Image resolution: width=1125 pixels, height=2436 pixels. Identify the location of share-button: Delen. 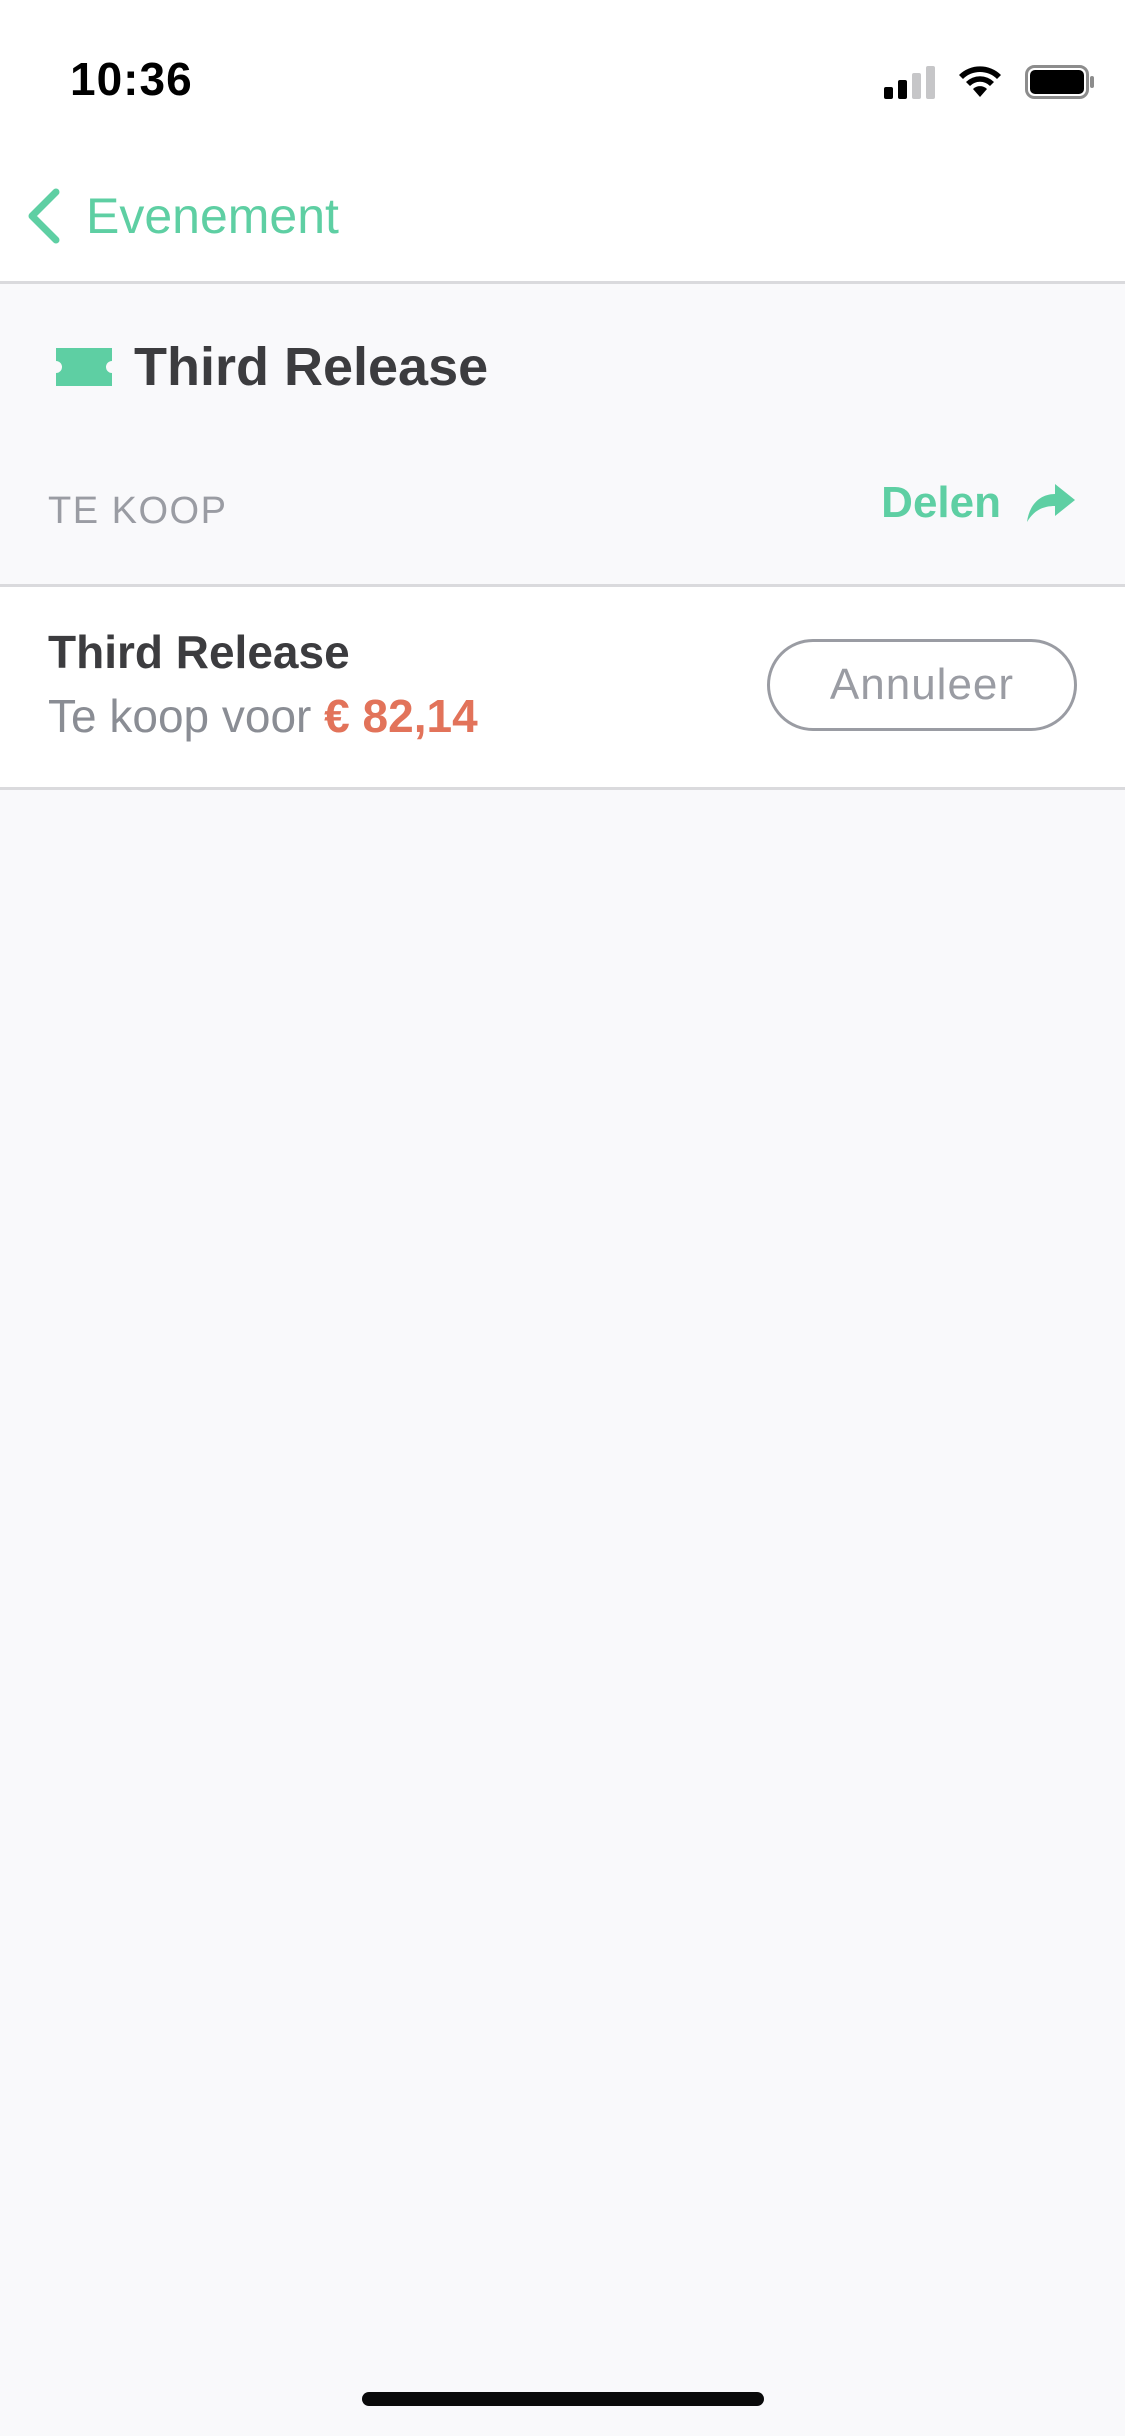
(979, 503).